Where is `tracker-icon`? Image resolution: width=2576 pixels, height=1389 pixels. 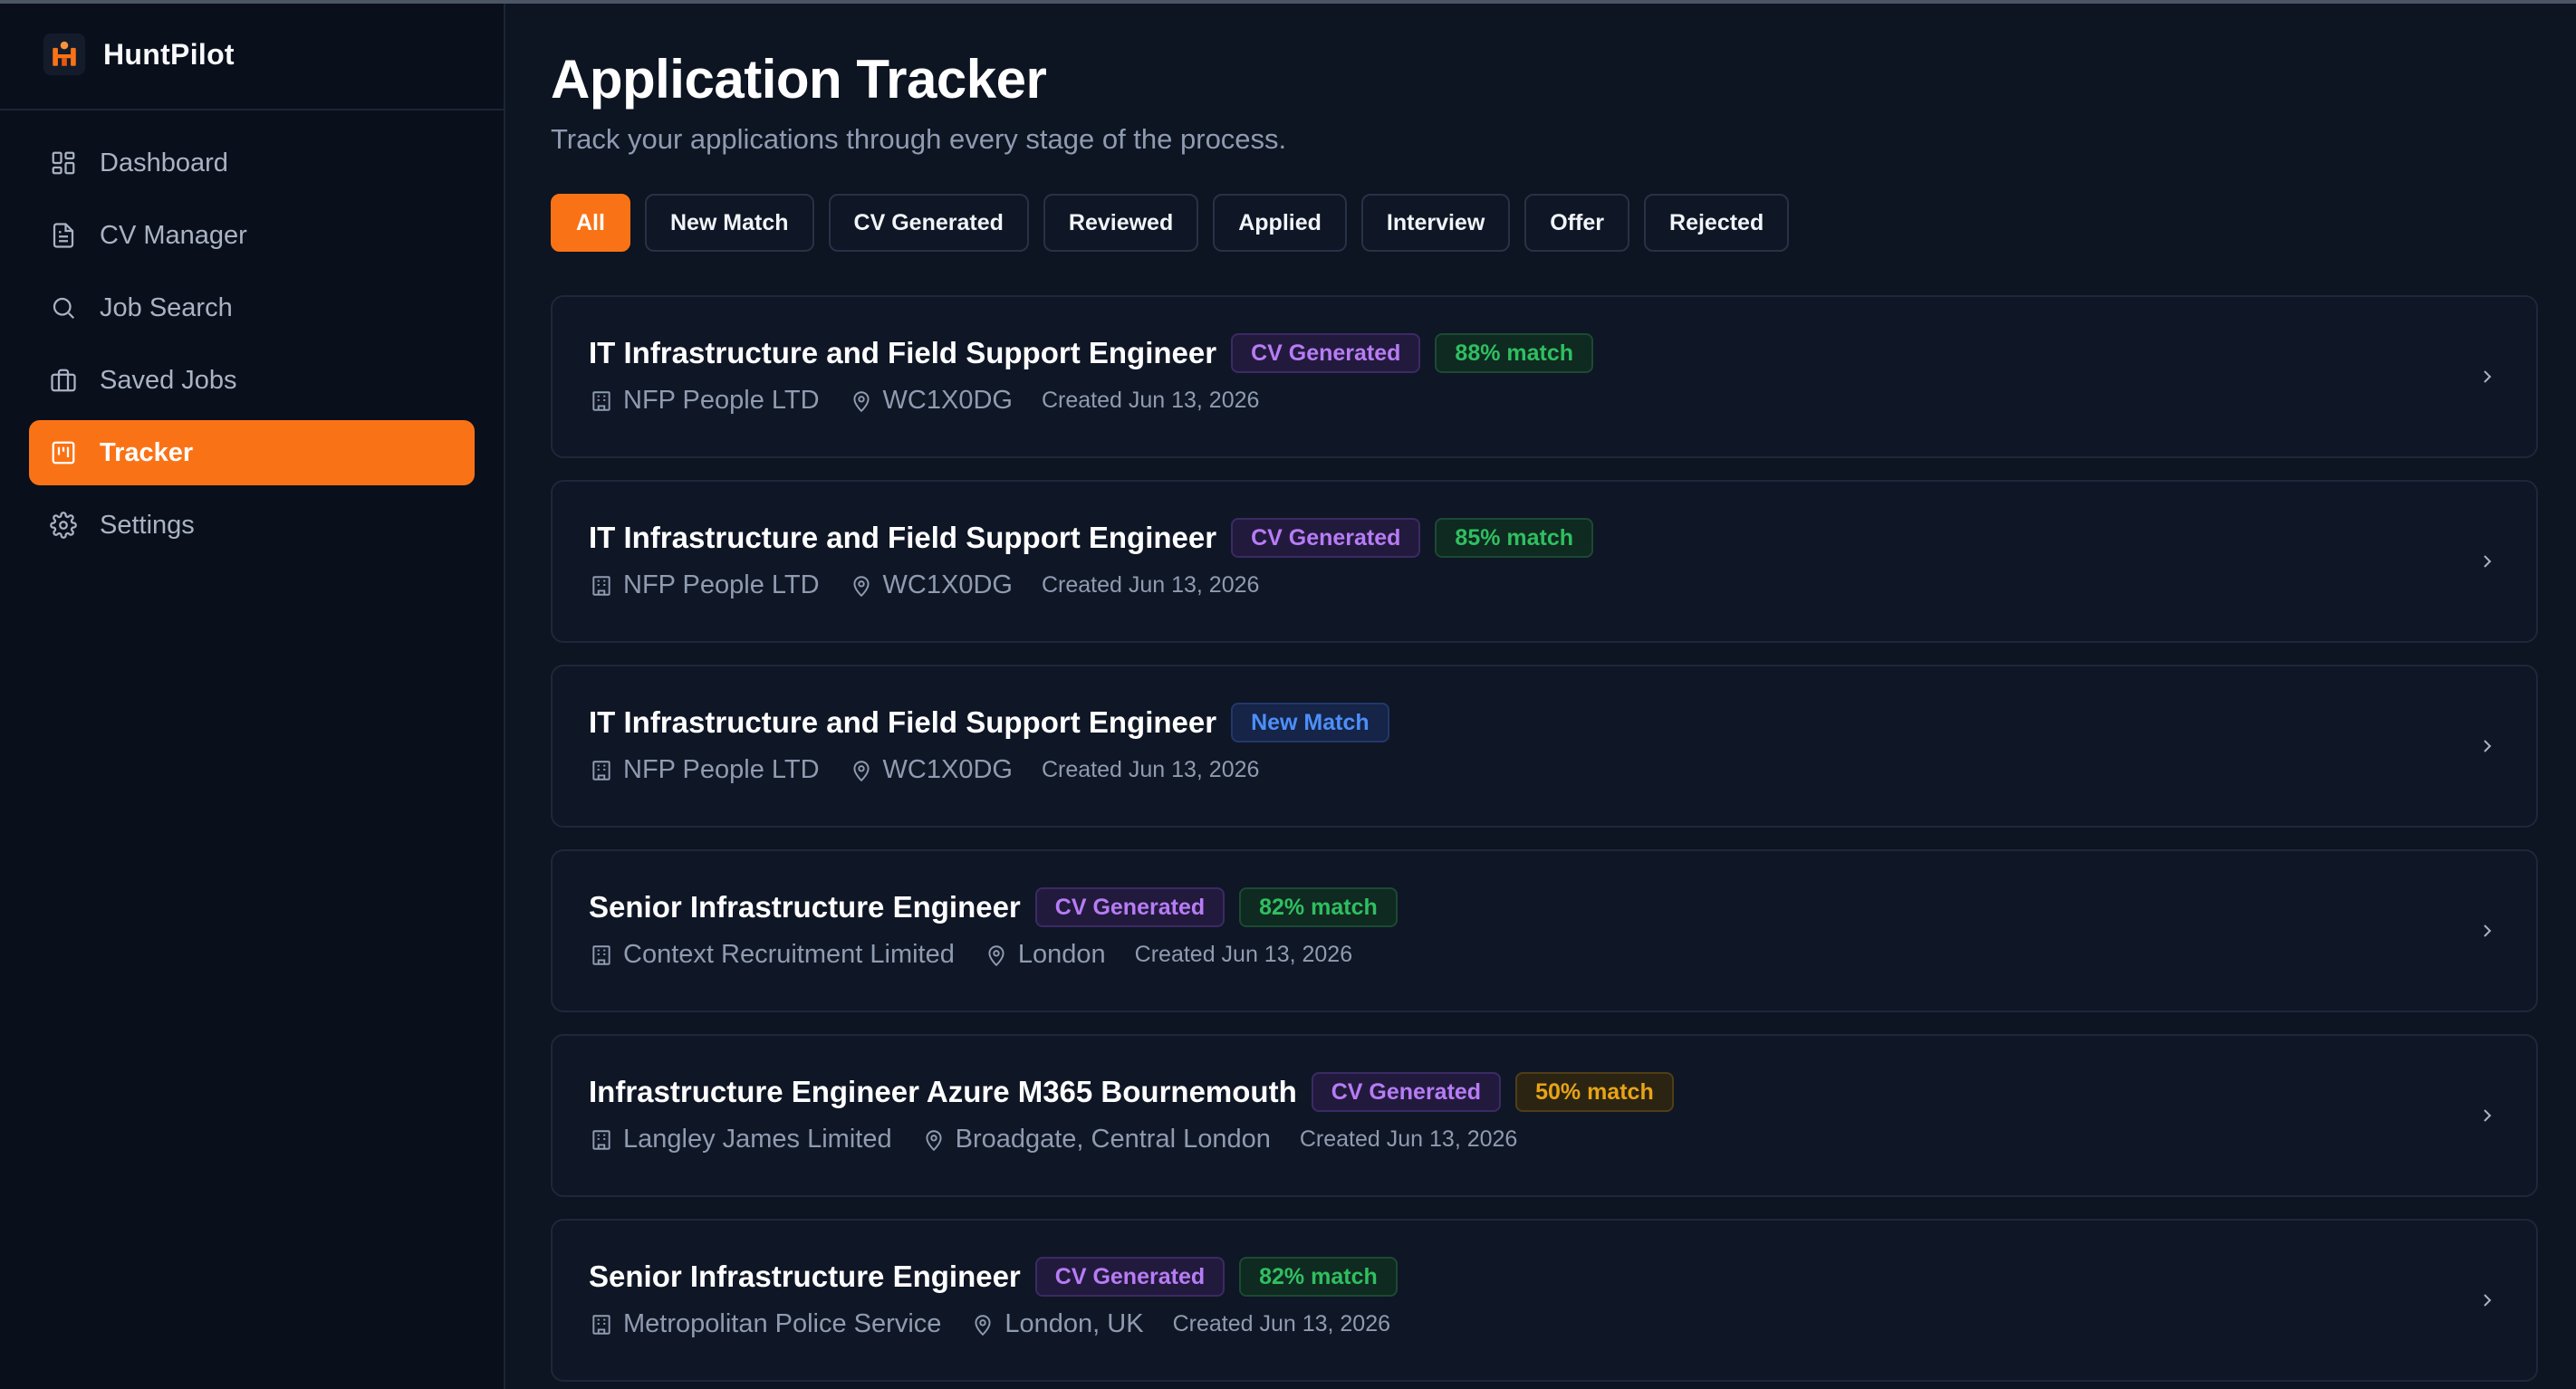
tracker-icon is located at coordinates (63, 452).